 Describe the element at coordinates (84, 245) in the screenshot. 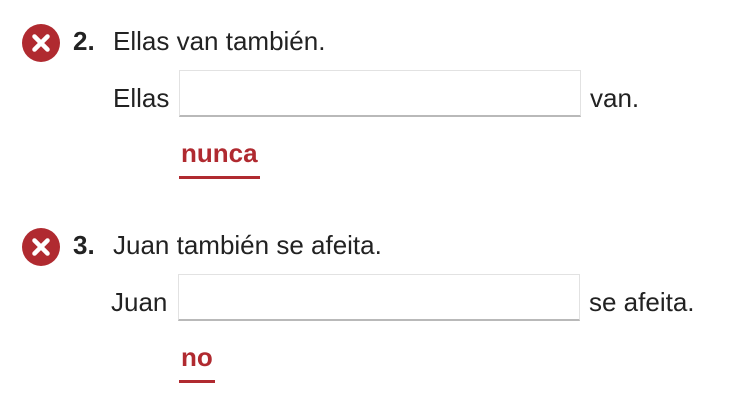

I see `question-number: 3.` at that location.